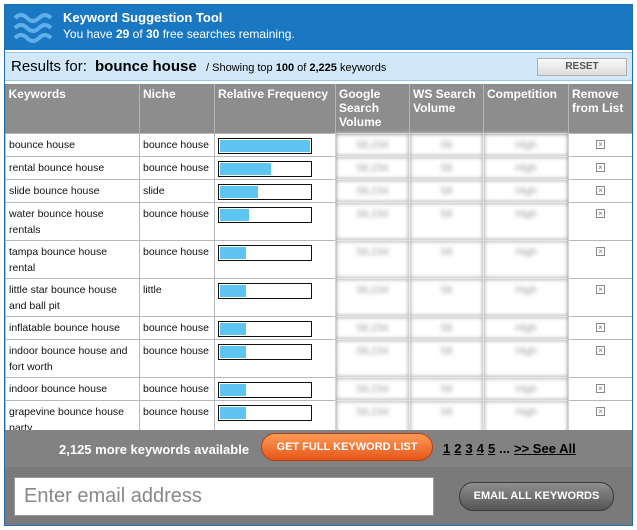 The width and height of the screenshot is (637, 530). I want to click on get-full-keyword-list-button: GET FULL KEYWORD LIST, so click(347, 447).